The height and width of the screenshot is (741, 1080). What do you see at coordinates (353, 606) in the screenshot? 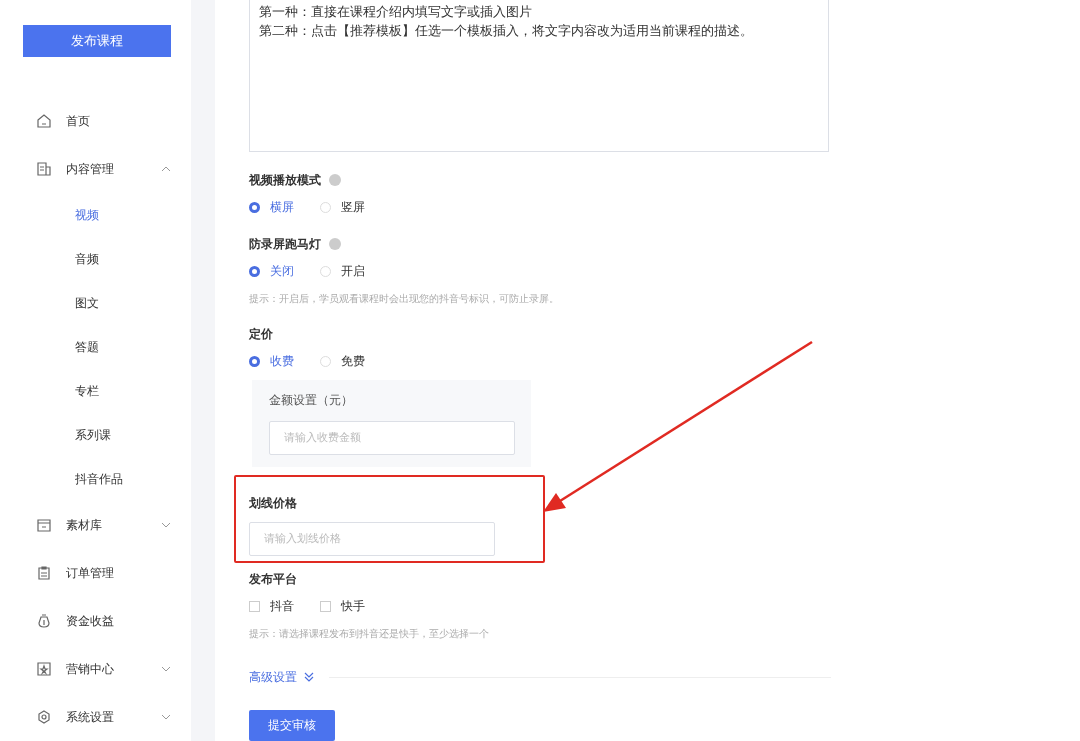
I see `checkbox-label: 快手` at bounding box center [353, 606].